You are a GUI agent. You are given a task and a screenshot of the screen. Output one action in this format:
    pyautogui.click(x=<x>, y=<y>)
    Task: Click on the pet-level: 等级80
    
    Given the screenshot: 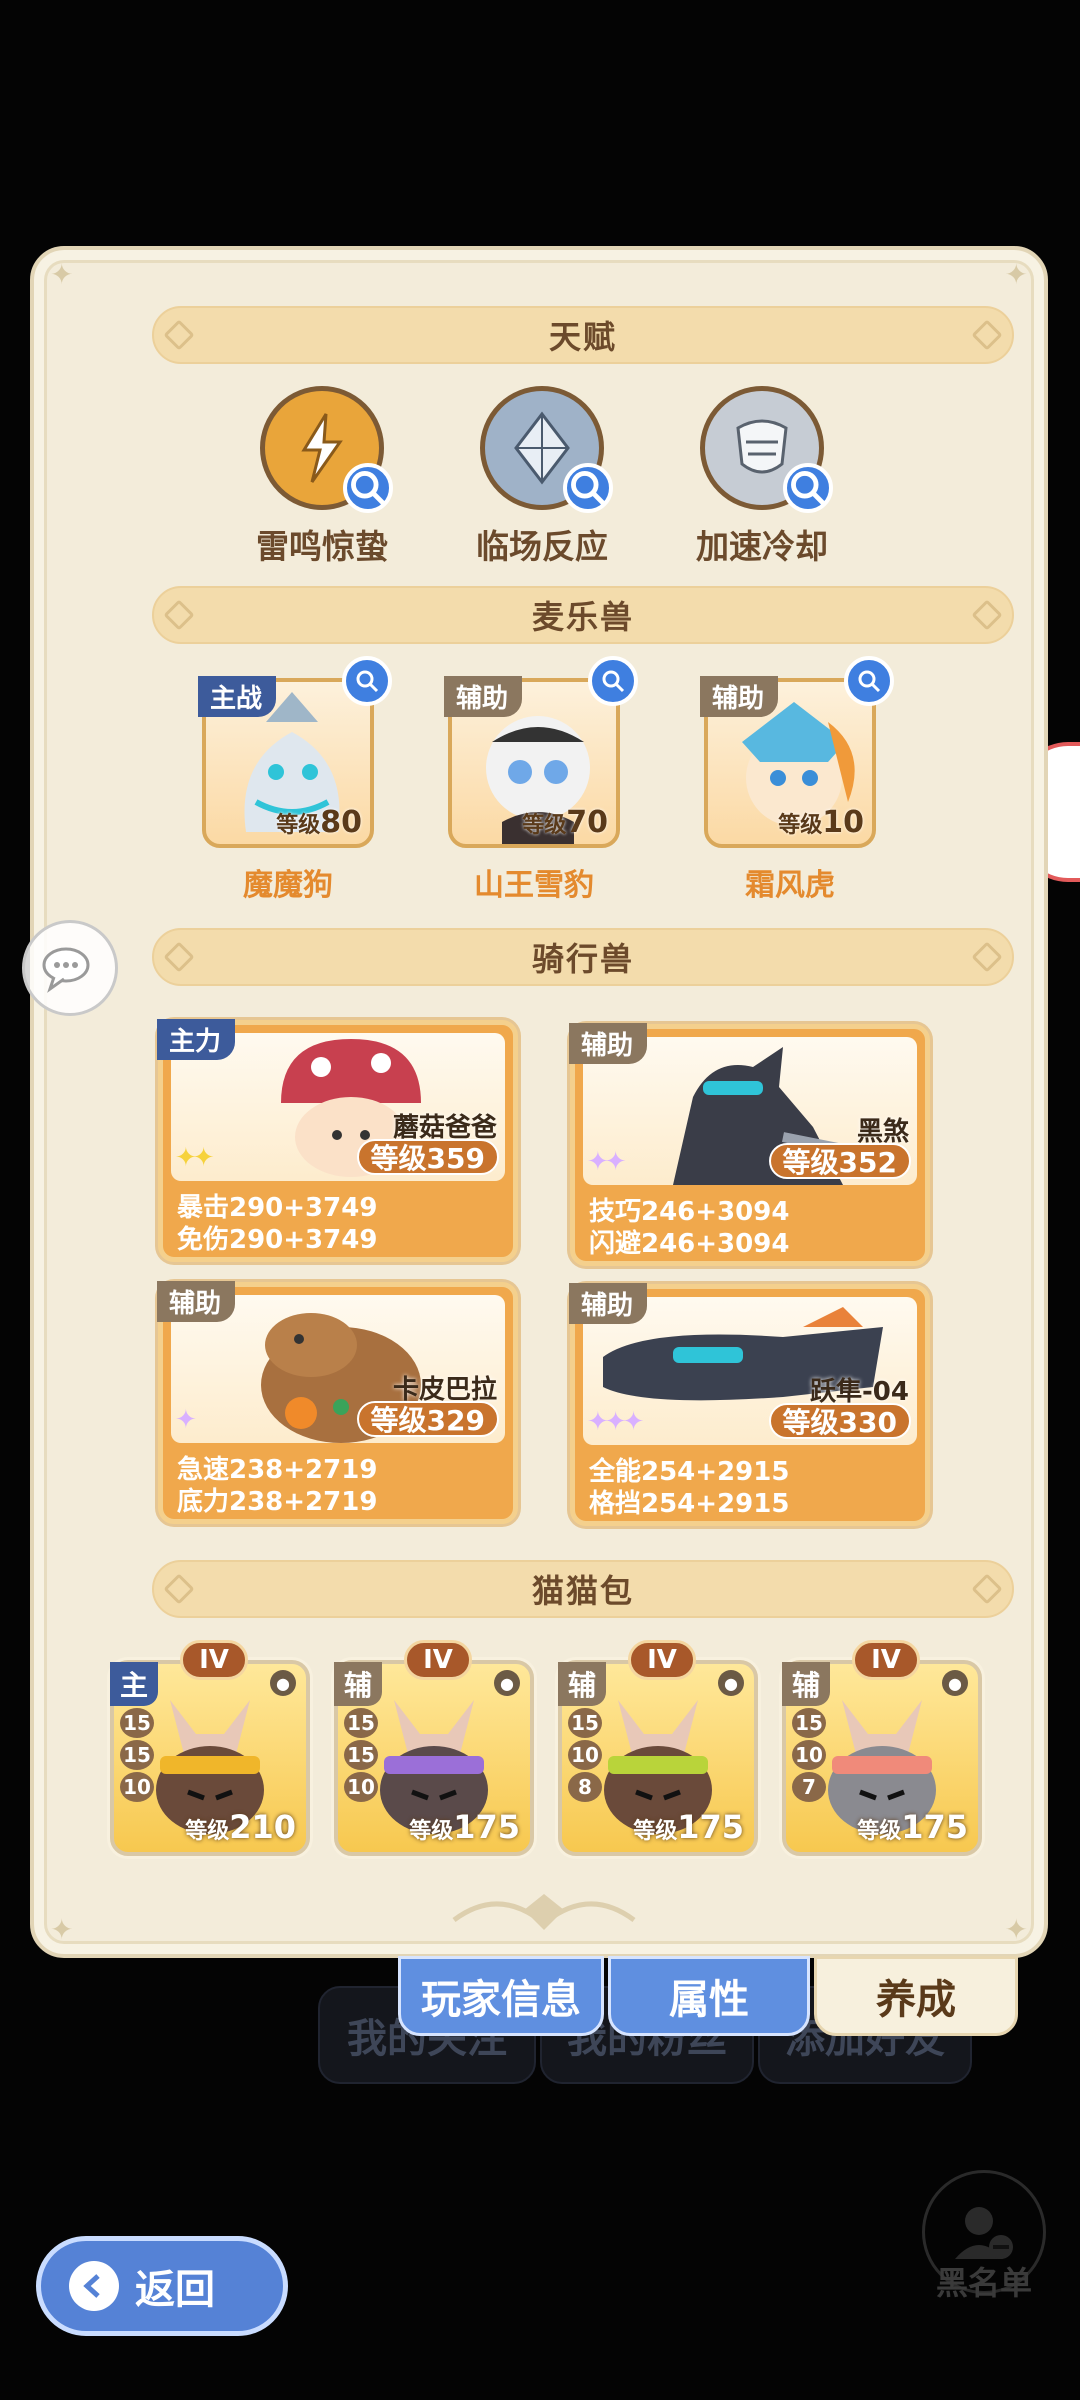 What is the action you would take?
    pyautogui.click(x=319, y=822)
    